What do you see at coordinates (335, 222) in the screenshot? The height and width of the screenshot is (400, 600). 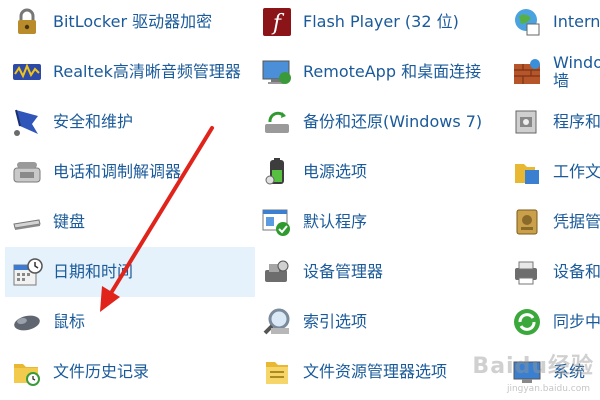 I see `item-label: 默认程序` at bounding box center [335, 222].